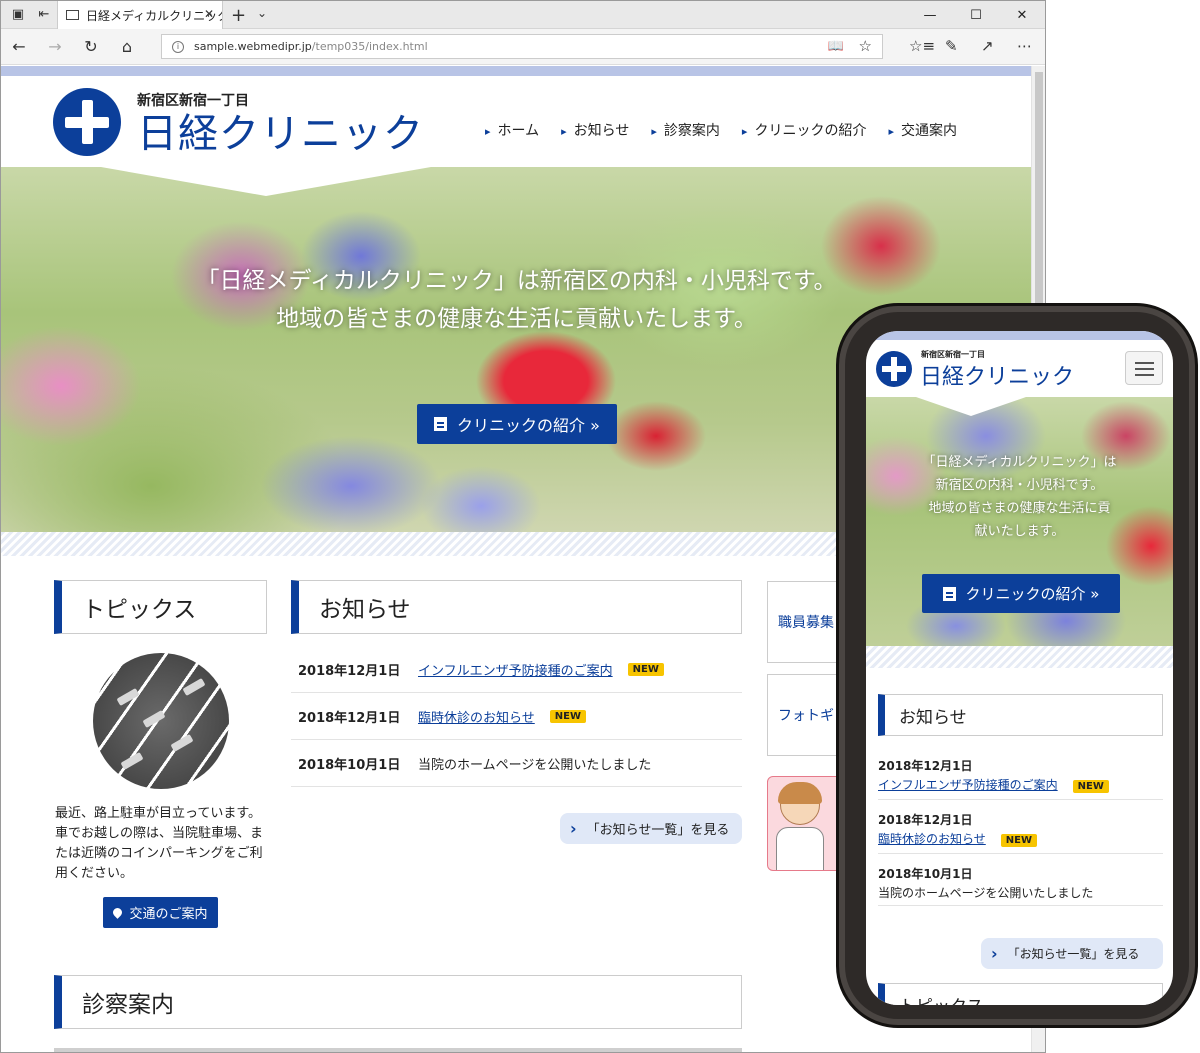 Image resolution: width=1200 pixels, height=1053 pixels. What do you see at coordinates (1024, 46) in the screenshot?
I see `more-menu-icon: ⋯` at bounding box center [1024, 46].